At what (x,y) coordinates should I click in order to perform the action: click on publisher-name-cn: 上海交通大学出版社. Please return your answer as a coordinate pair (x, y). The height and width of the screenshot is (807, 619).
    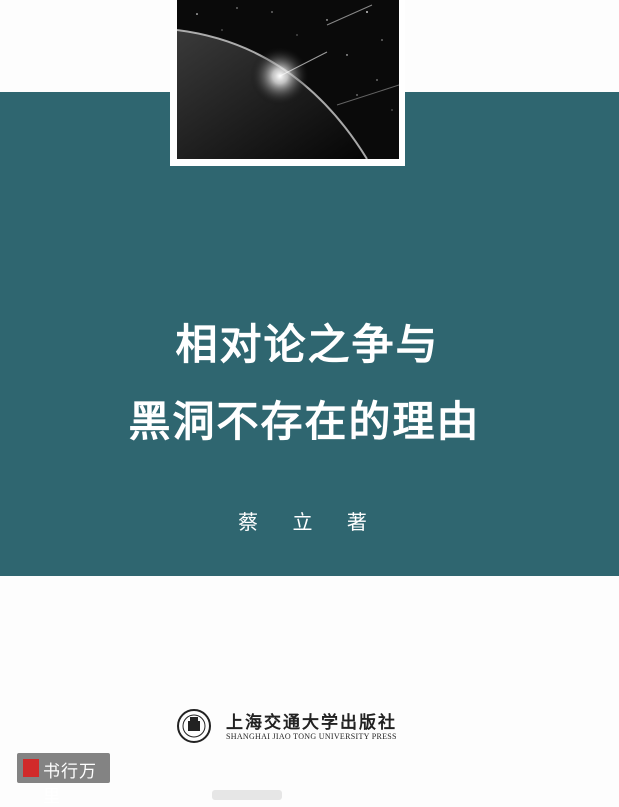
    Looking at the image, I should click on (311, 723).